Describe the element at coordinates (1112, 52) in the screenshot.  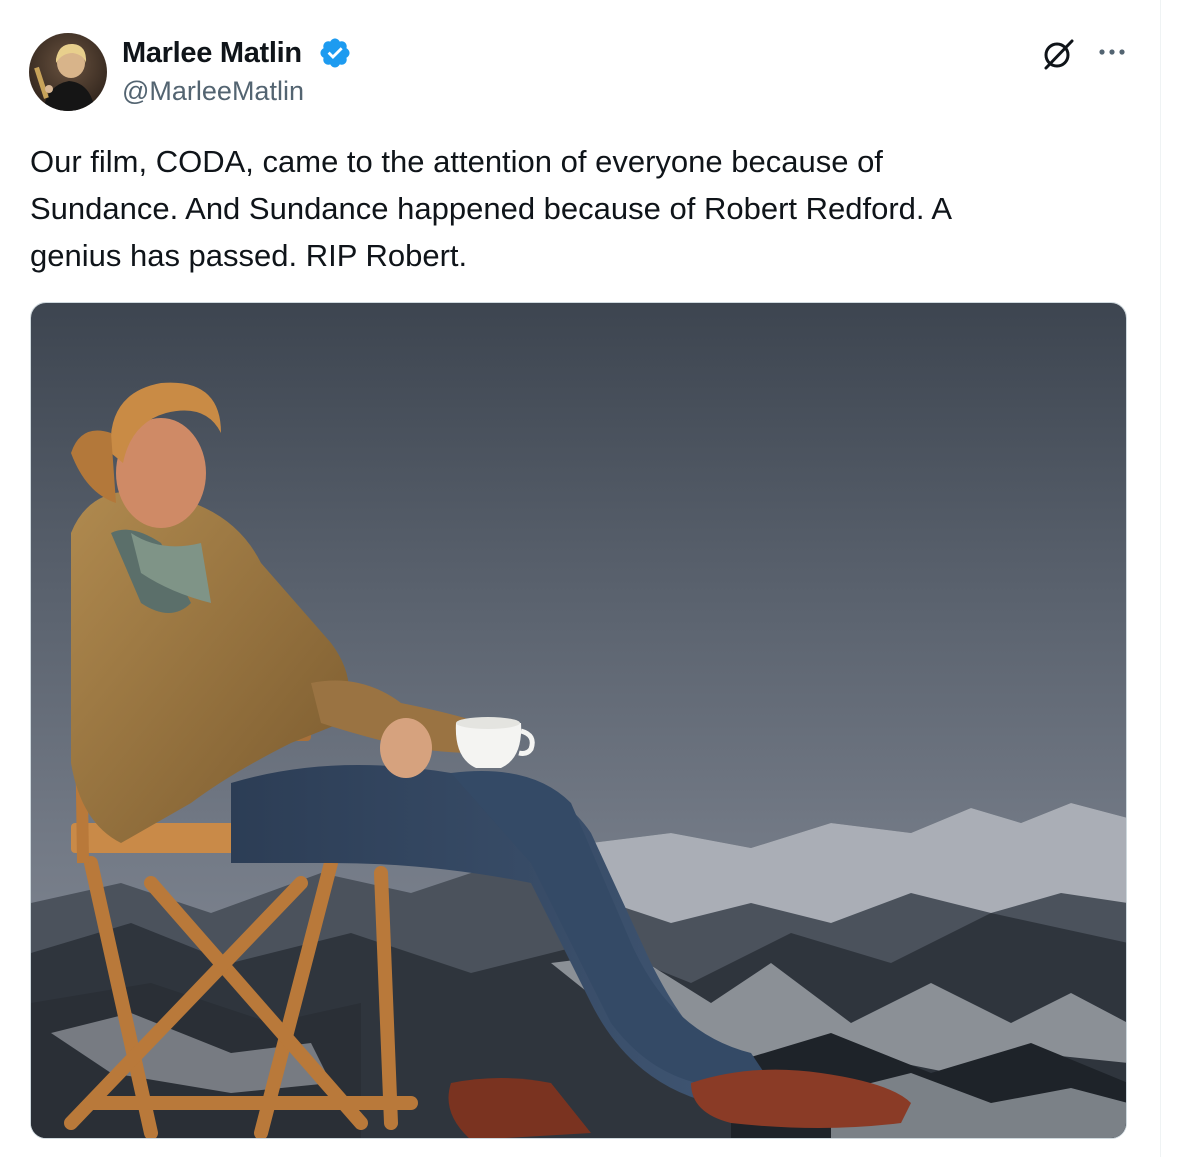
I see `more-options-icon` at that location.